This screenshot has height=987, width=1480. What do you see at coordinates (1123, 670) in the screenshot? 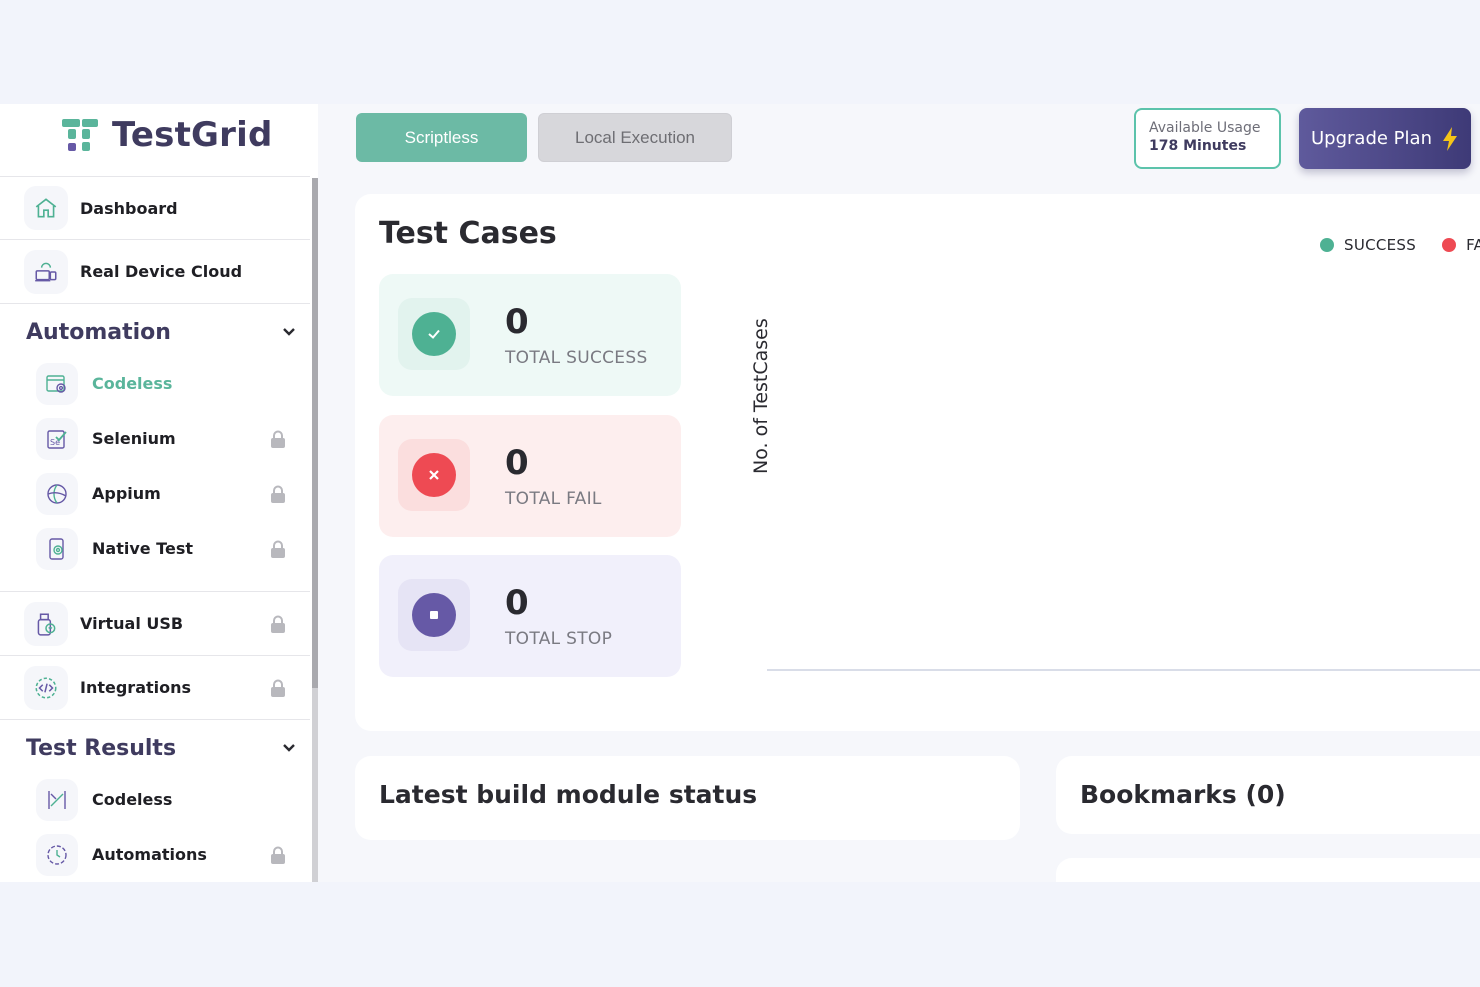
I see `chart-x-axis-line` at bounding box center [1123, 670].